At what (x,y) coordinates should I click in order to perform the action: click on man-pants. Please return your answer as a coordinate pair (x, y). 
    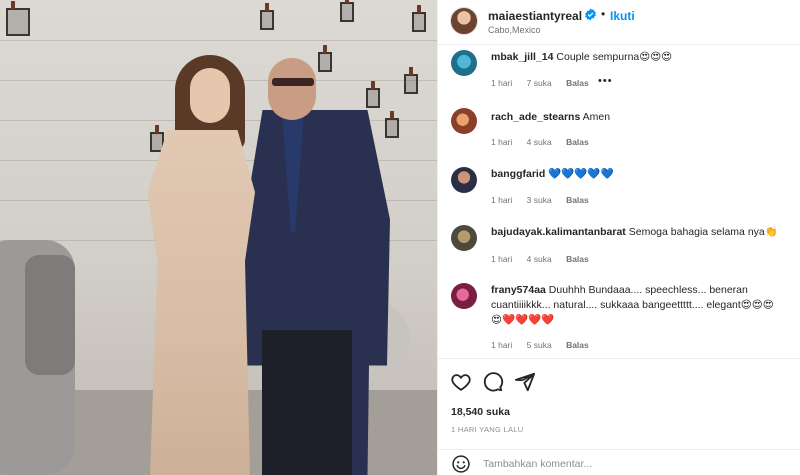
    Looking at the image, I should click on (307, 402).